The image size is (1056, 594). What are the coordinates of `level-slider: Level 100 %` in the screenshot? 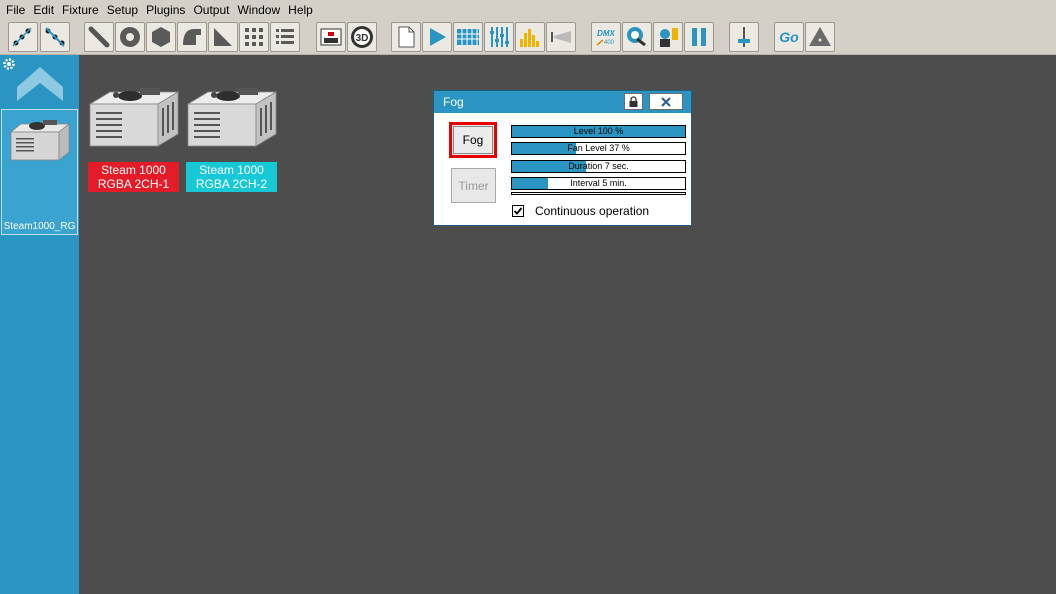 It's located at (598, 131).